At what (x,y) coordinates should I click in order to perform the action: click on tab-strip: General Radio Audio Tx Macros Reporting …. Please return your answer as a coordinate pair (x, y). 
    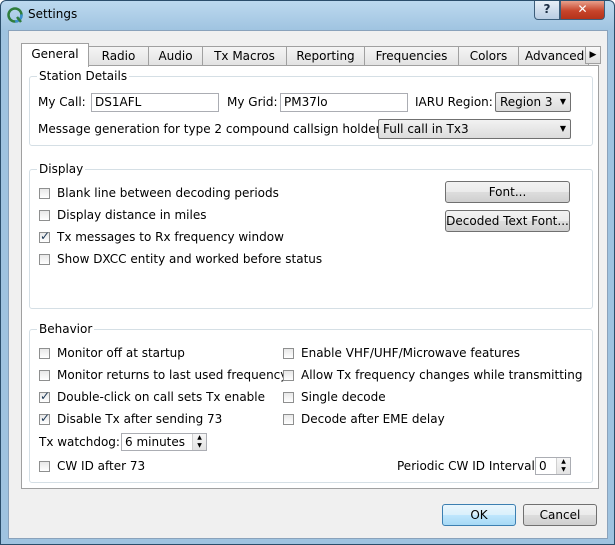
    Looking at the image, I should click on (311, 55).